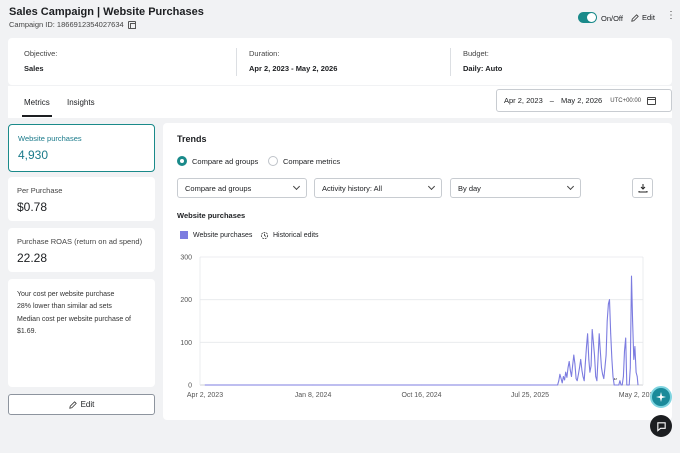 Image resolution: width=680 pixels, height=453 pixels. I want to click on select-compare-ad-groups: Compare ad groups, so click(242, 188).